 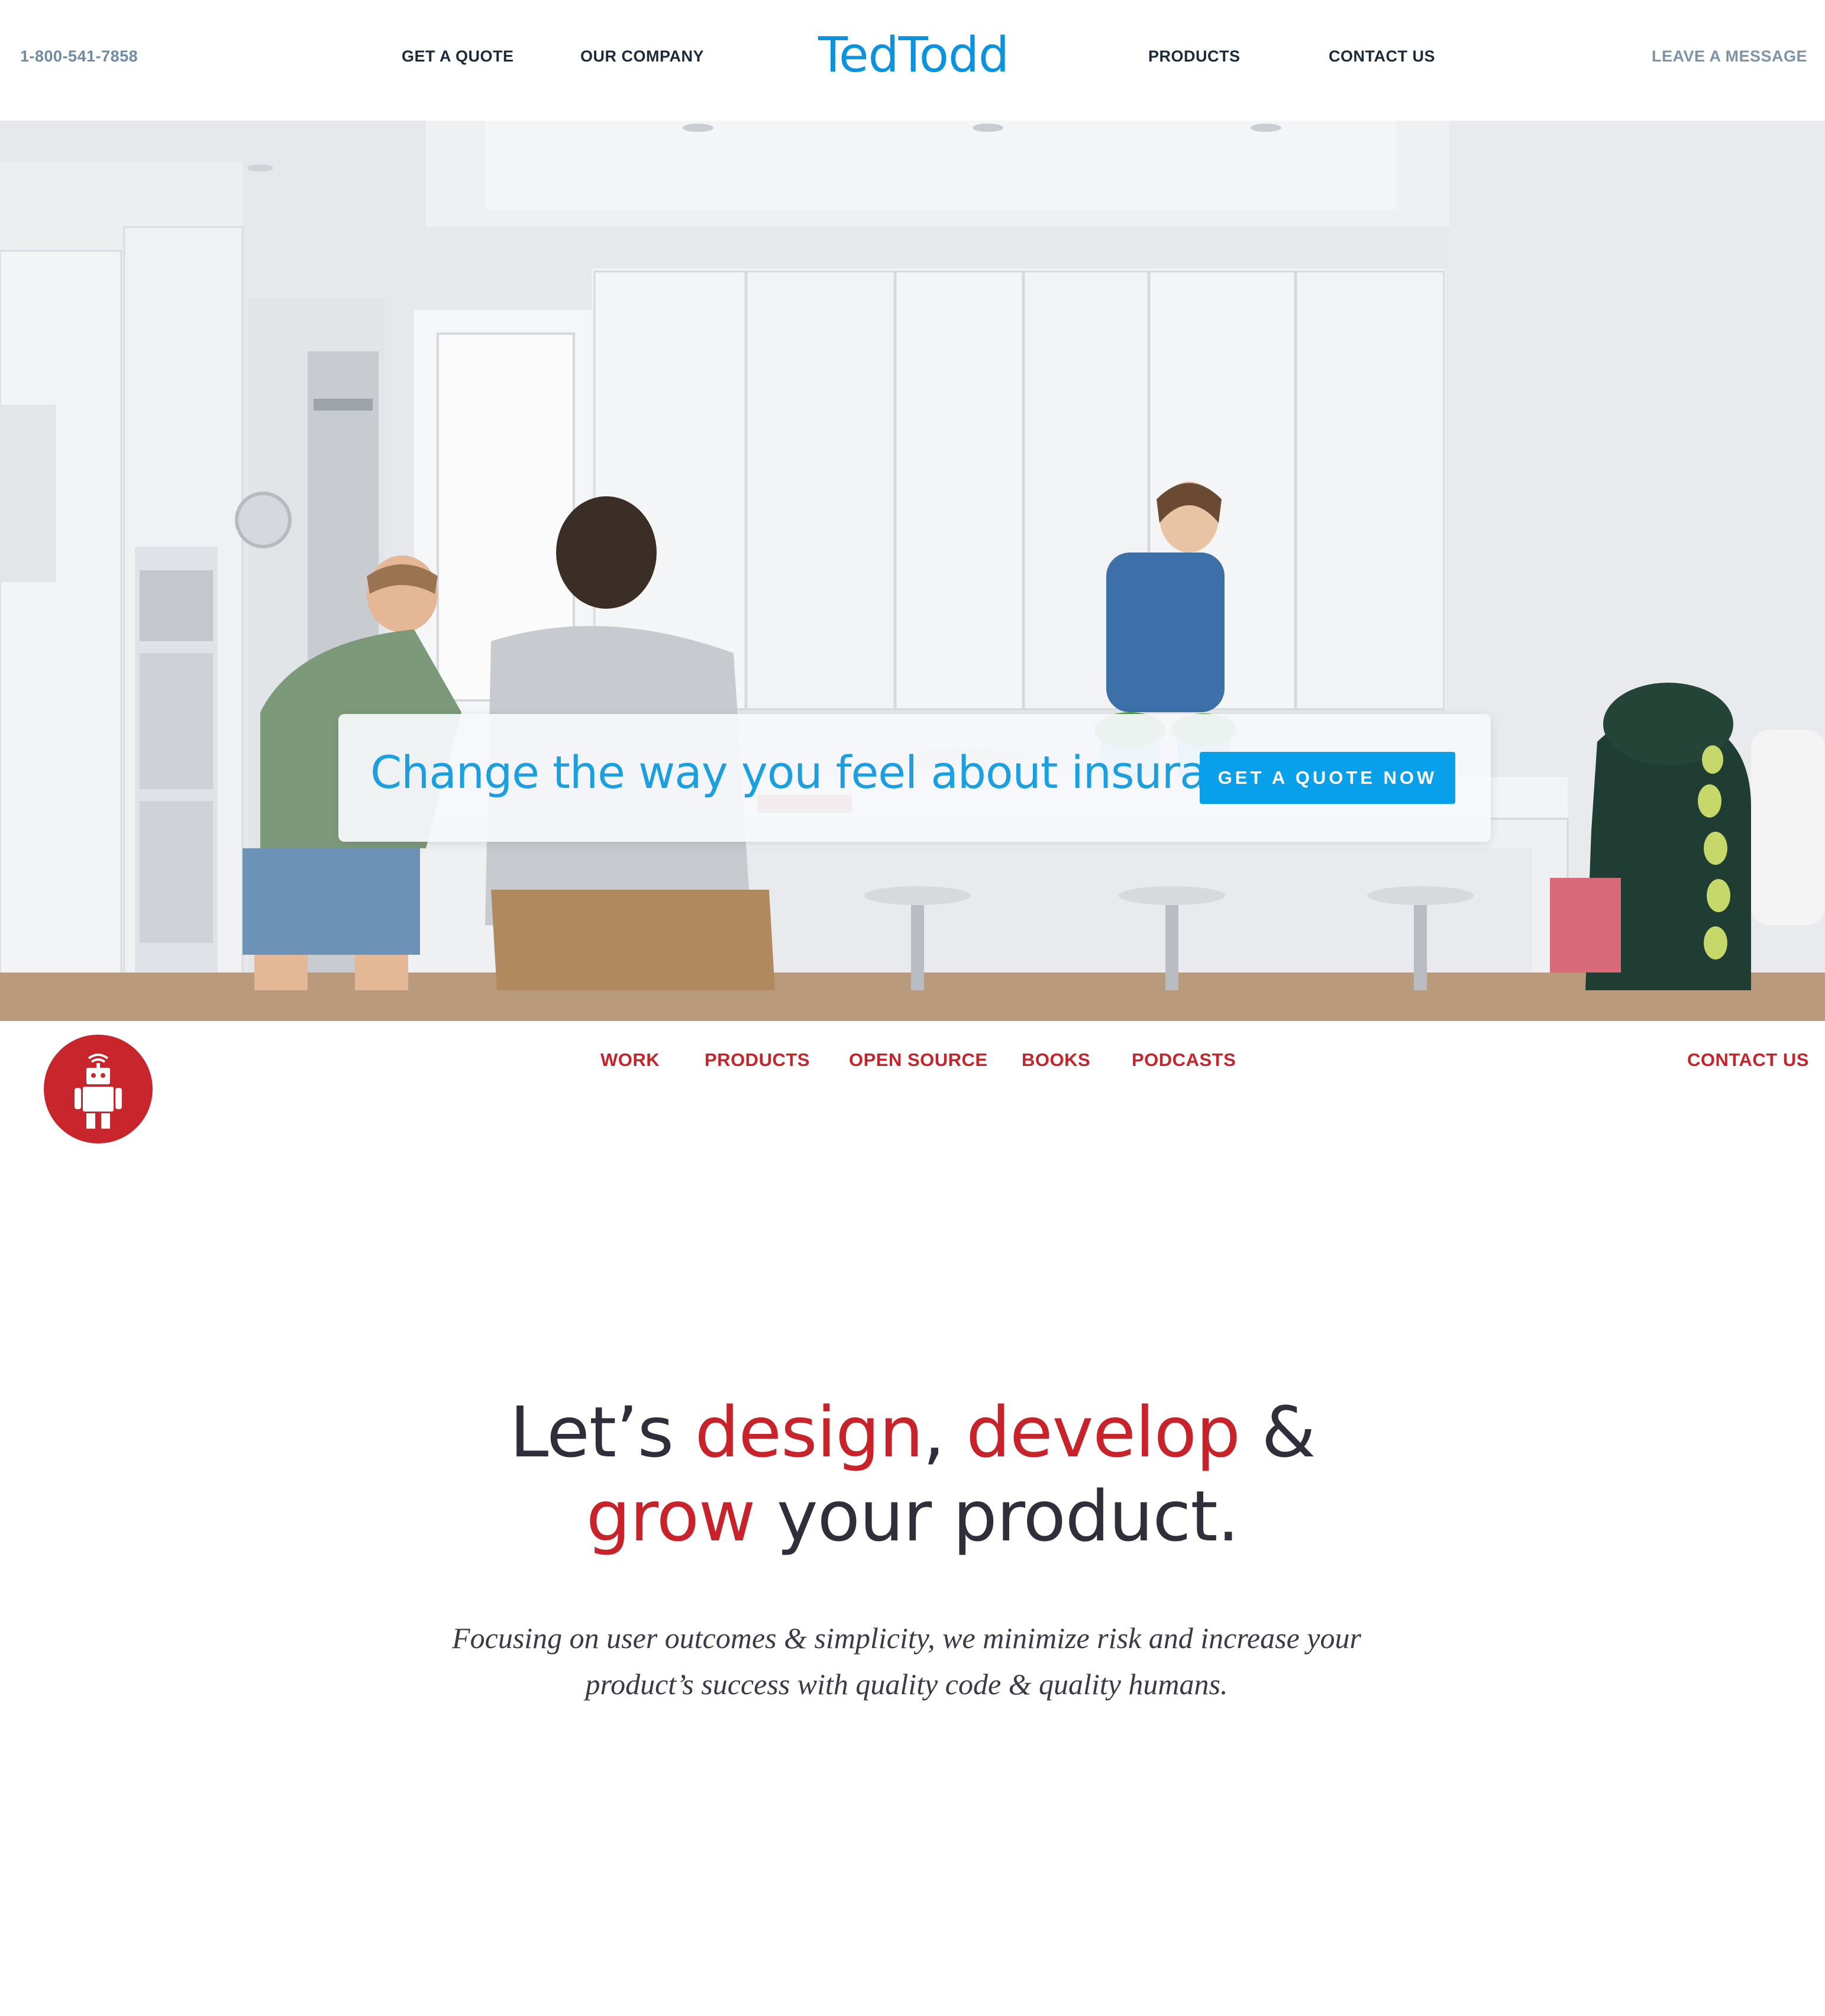 What do you see at coordinates (1328, 778) in the screenshot?
I see `get-quote-now-button: GET A QUOTE NOW` at bounding box center [1328, 778].